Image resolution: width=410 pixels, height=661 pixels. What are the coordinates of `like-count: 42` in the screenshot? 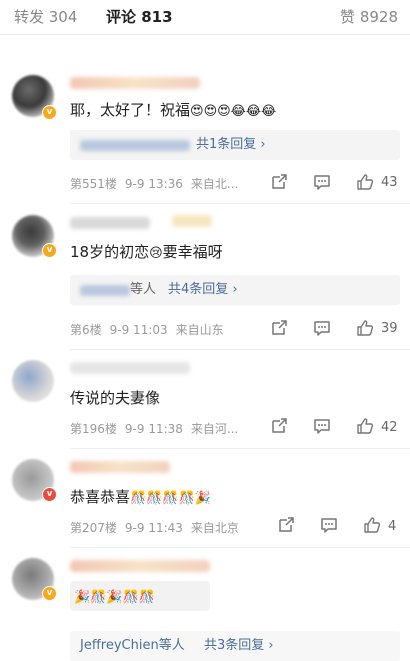 It's located at (389, 427).